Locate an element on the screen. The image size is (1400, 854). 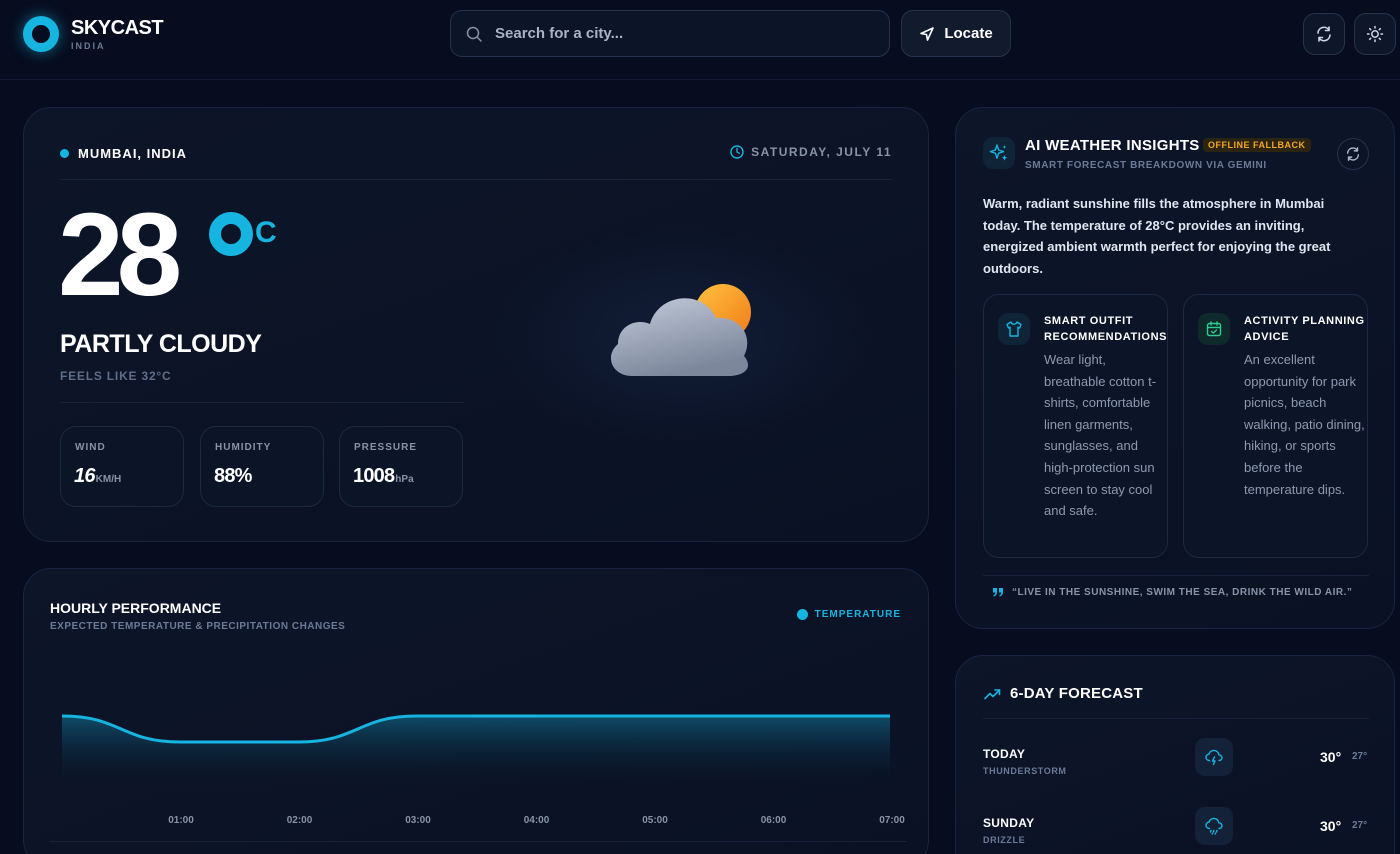
outfit-title: SMART OUTFIT RECOMMENDATIONS is located at coordinates (1106, 329).